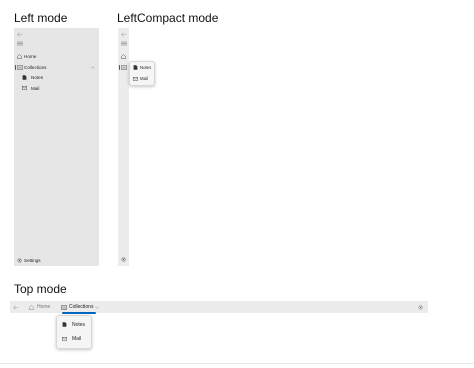 This screenshot has height=368, width=474. Describe the element at coordinates (77, 338) in the screenshot. I see `dropdown-item-mail-label: Mail` at that location.